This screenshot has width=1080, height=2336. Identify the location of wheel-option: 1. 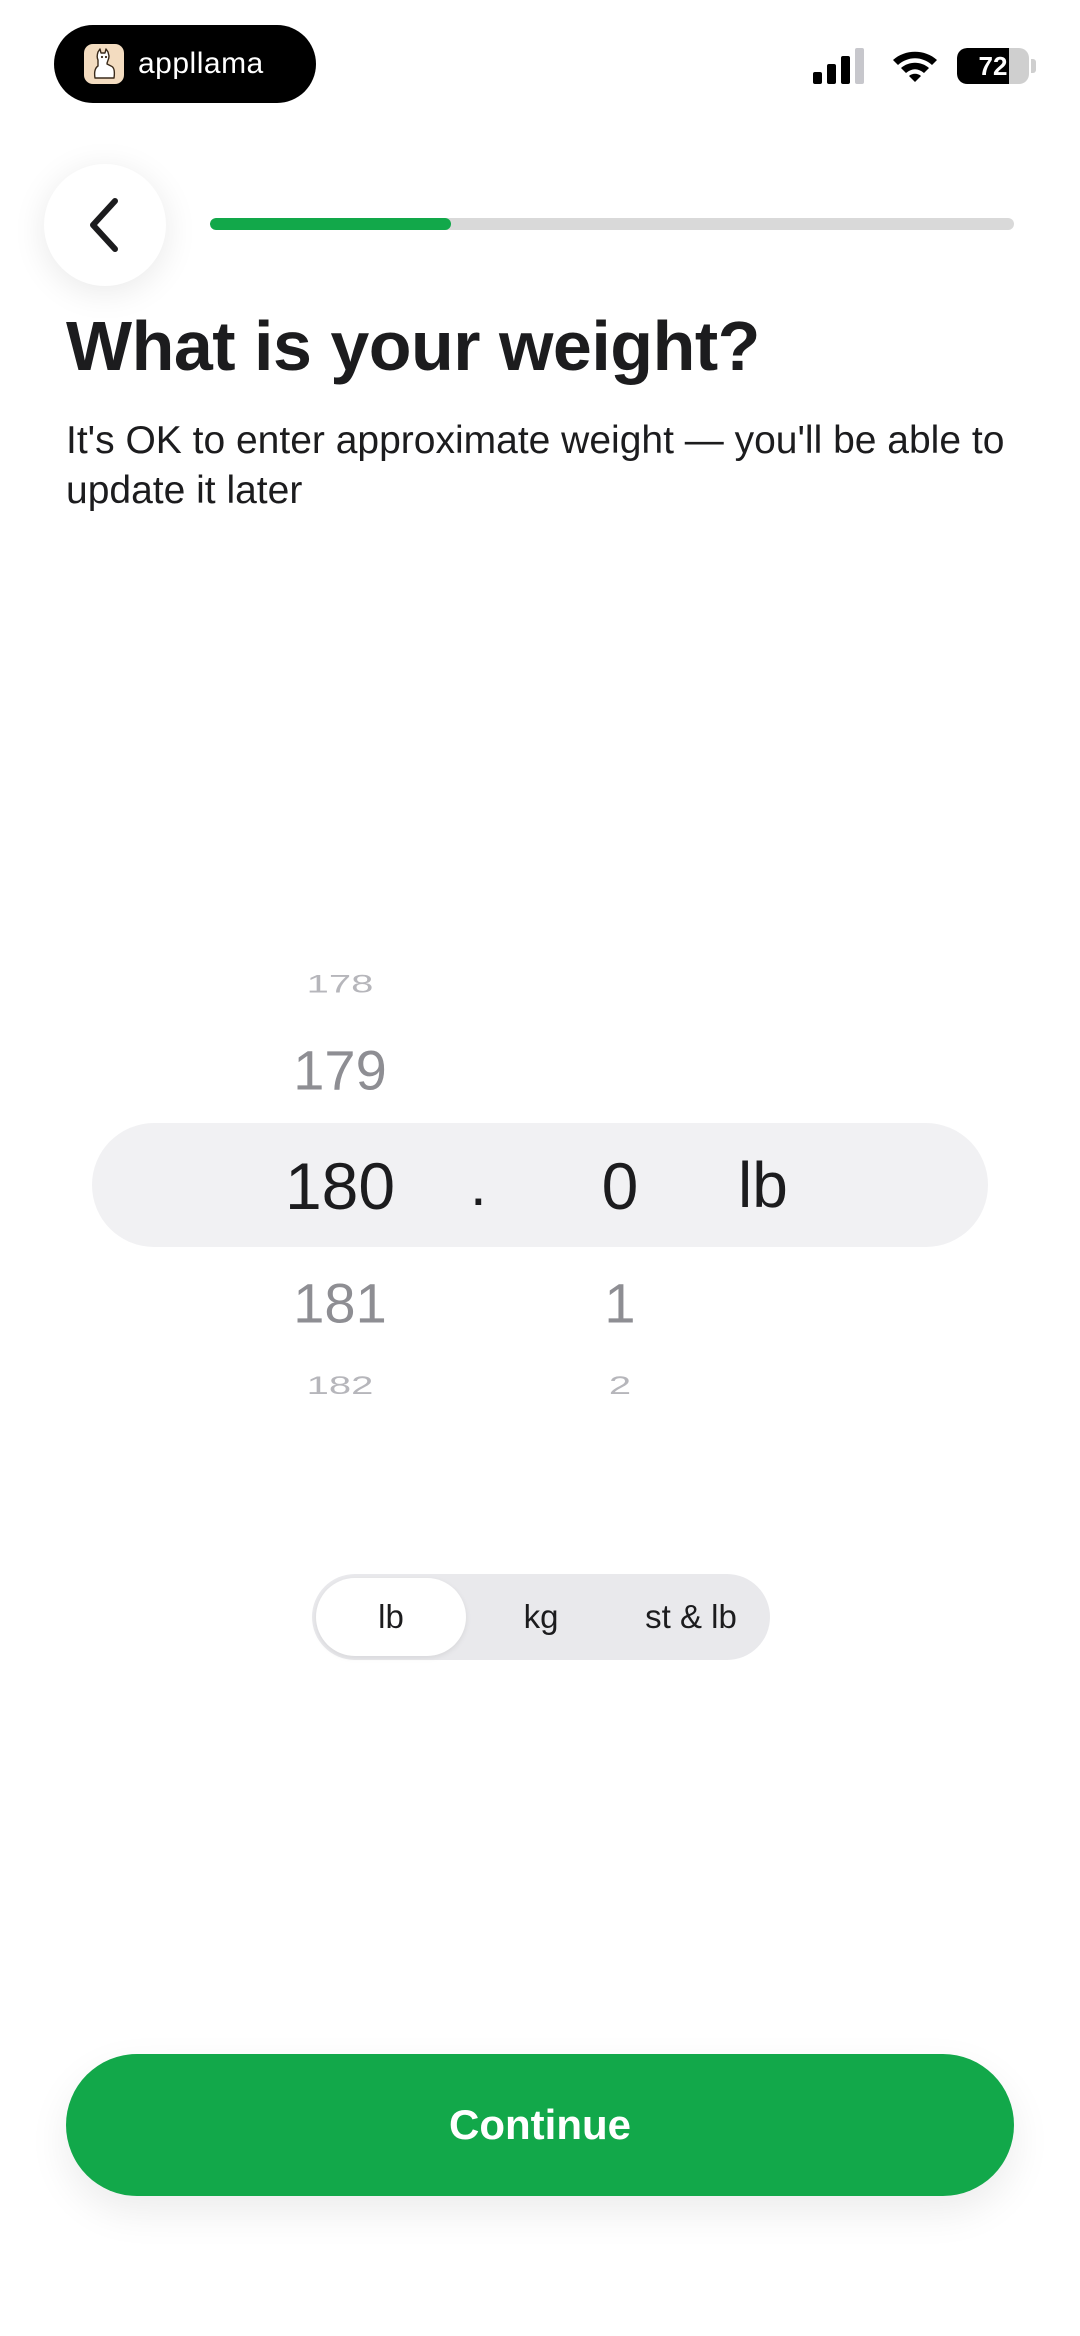
(620, 1303).